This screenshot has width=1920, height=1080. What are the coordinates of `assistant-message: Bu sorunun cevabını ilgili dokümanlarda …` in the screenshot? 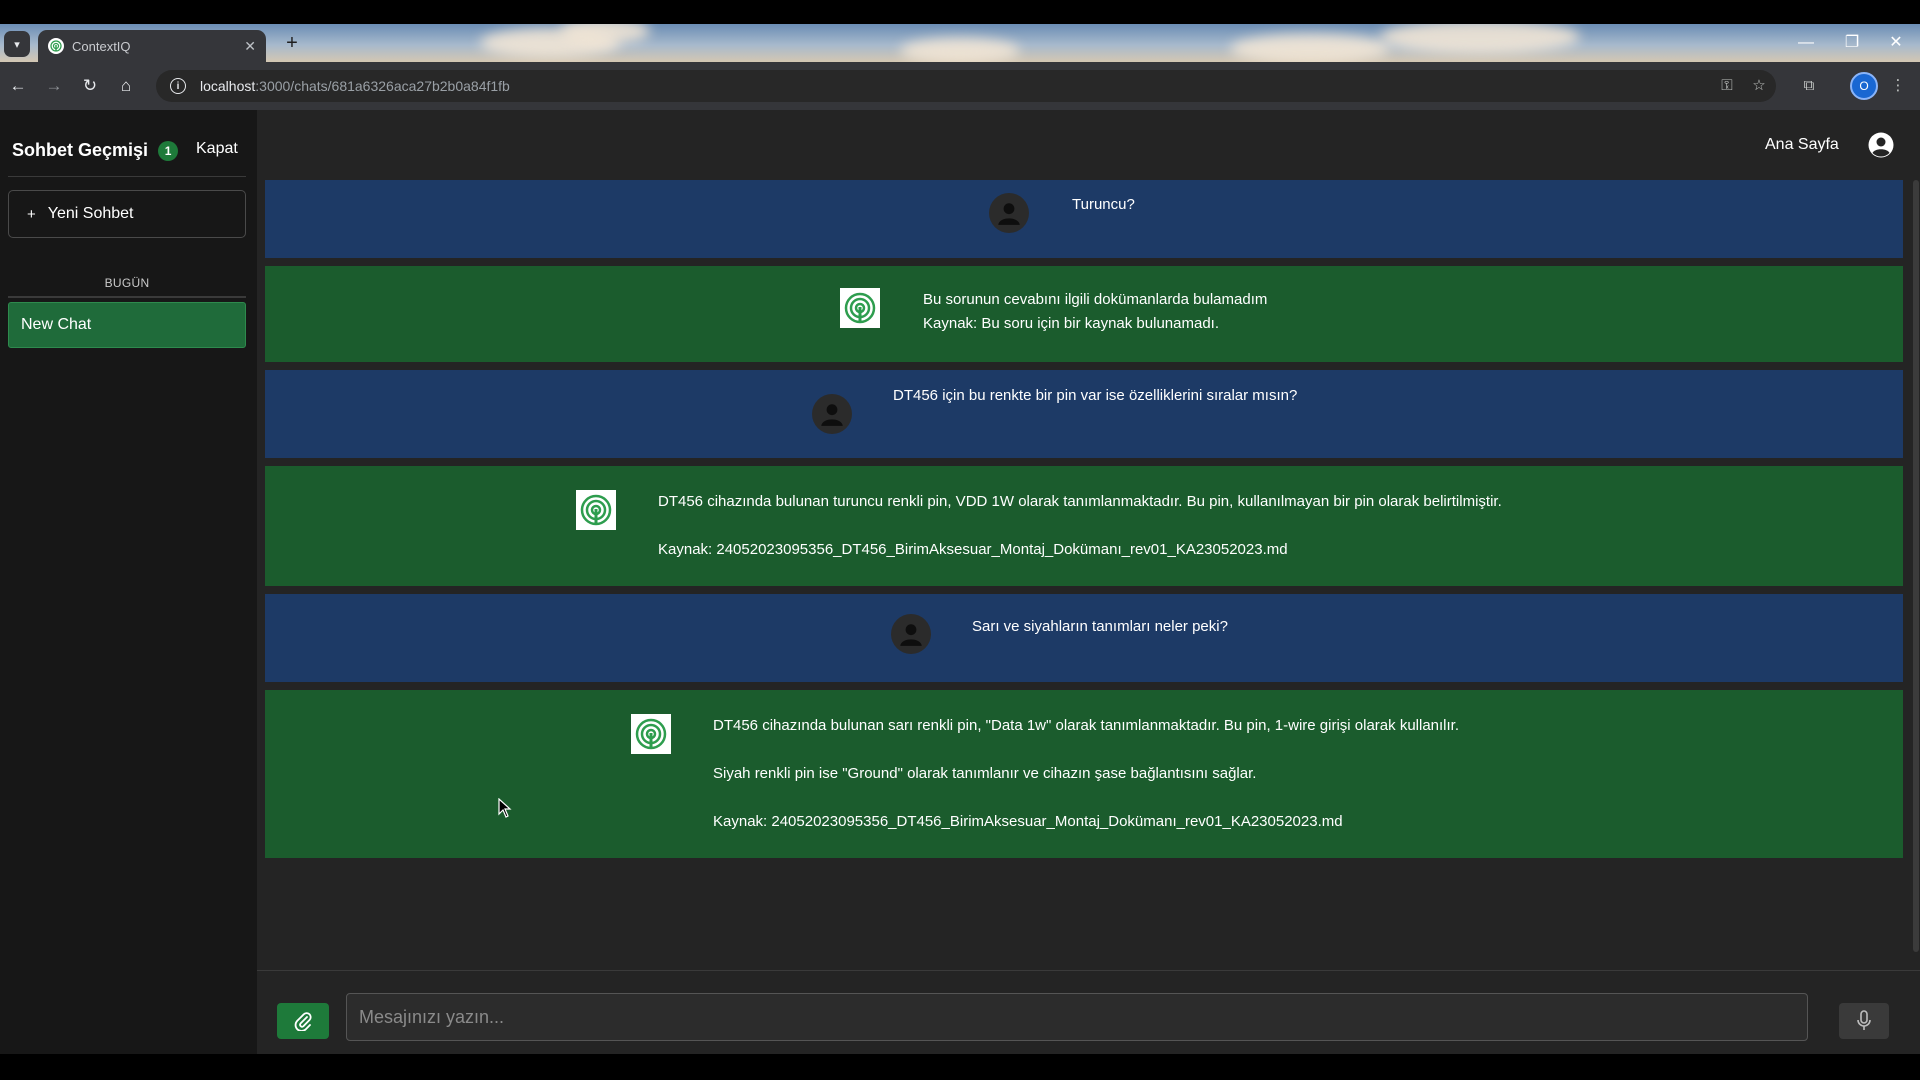 It's located at (1084, 314).